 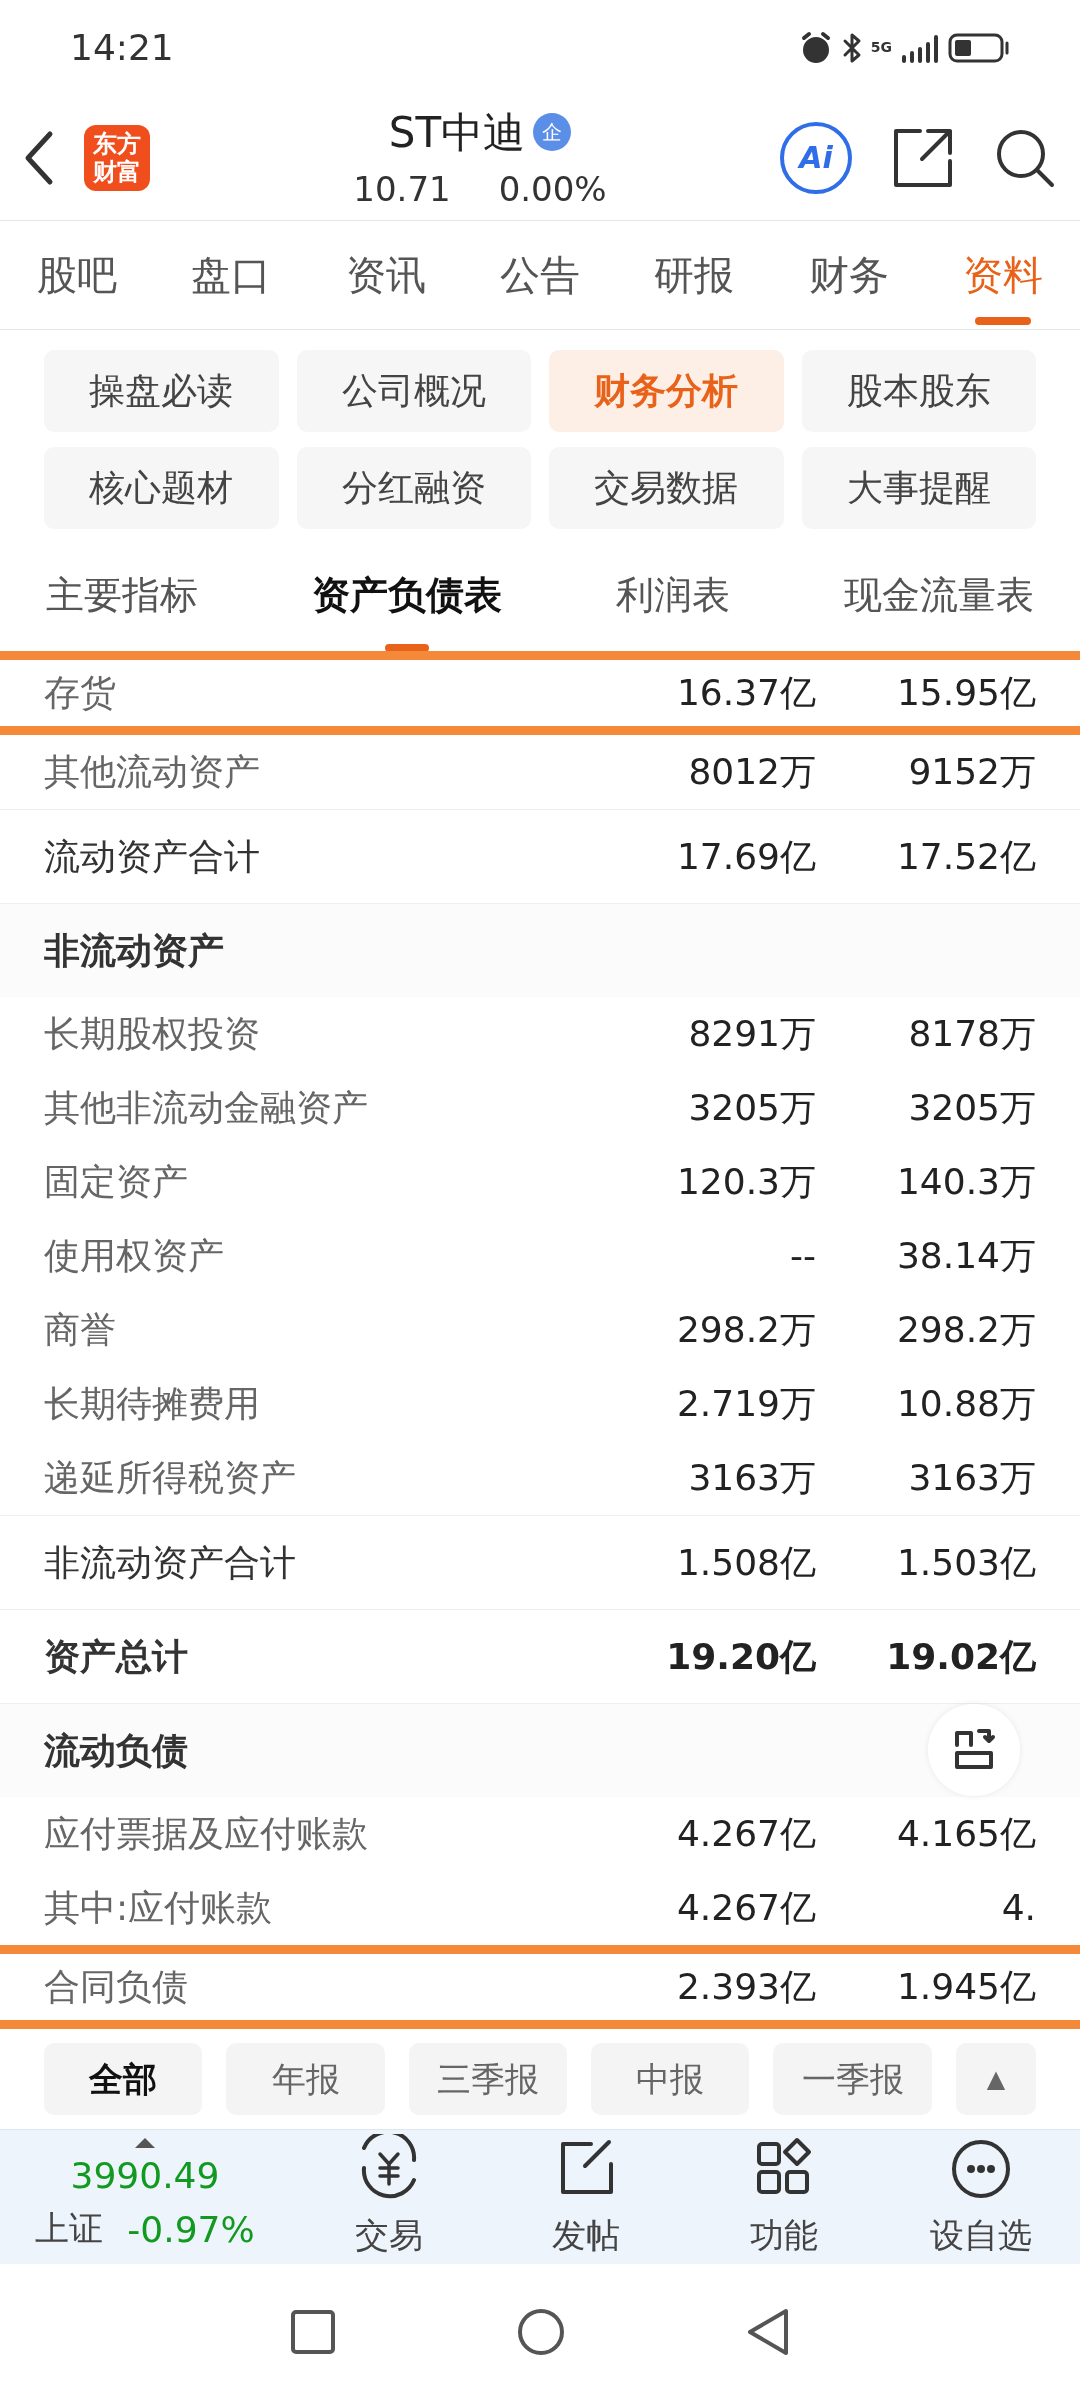 I want to click on network-label: 5G, so click(x=881, y=47).